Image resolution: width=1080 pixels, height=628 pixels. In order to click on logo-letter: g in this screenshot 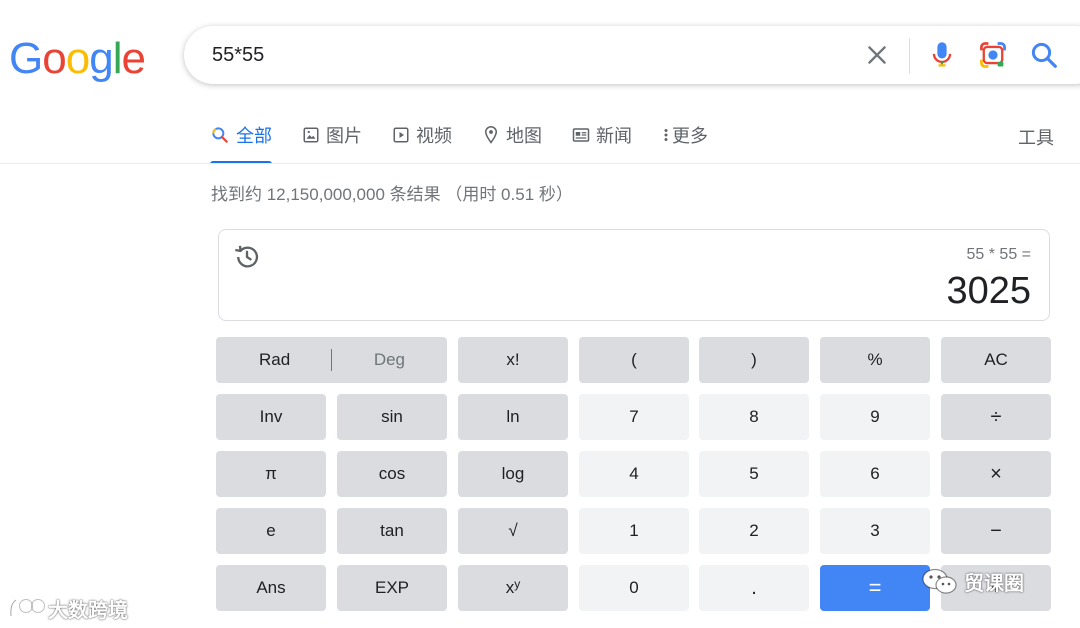, I will do `click(101, 58)`.